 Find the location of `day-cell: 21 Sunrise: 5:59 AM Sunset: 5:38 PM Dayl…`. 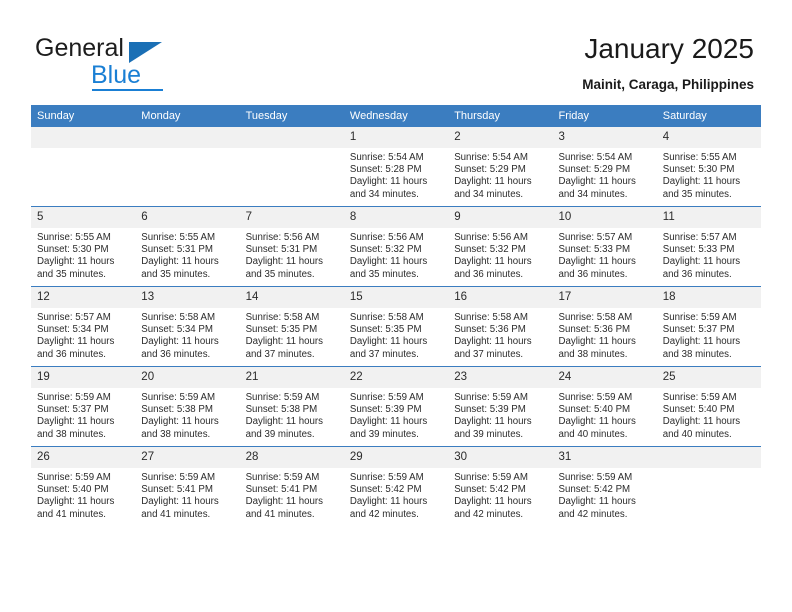

day-cell: 21 Sunrise: 5:59 AM Sunset: 5:38 PM Dayl… is located at coordinates (291, 406).